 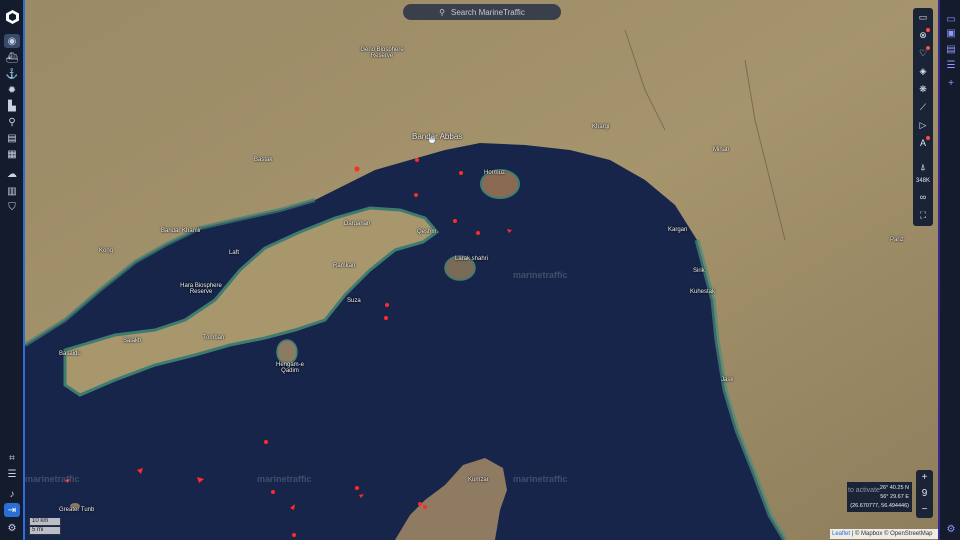 What do you see at coordinates (884, 534) in the screenshot?
I see `attribution: Leaflet | © Mapbox © OpenStreetMap` at bounding box center [884, 534].